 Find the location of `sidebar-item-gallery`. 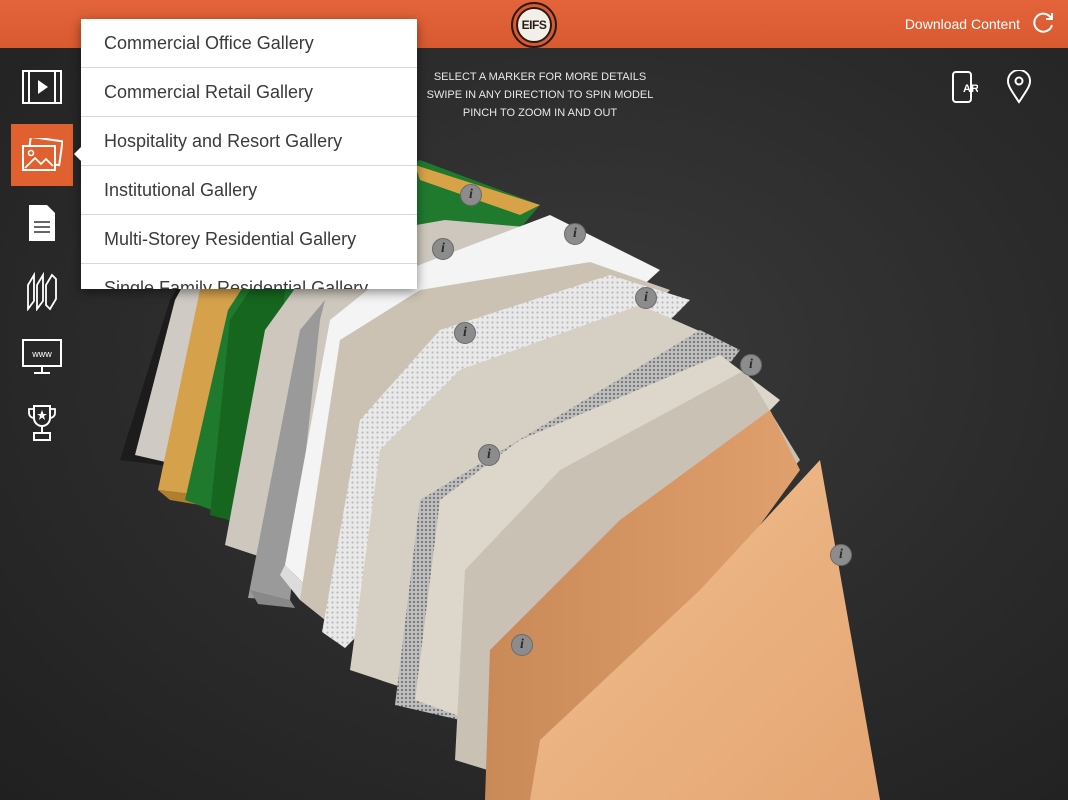

sidebar-item-gallery is located at coordinates (42, 155).